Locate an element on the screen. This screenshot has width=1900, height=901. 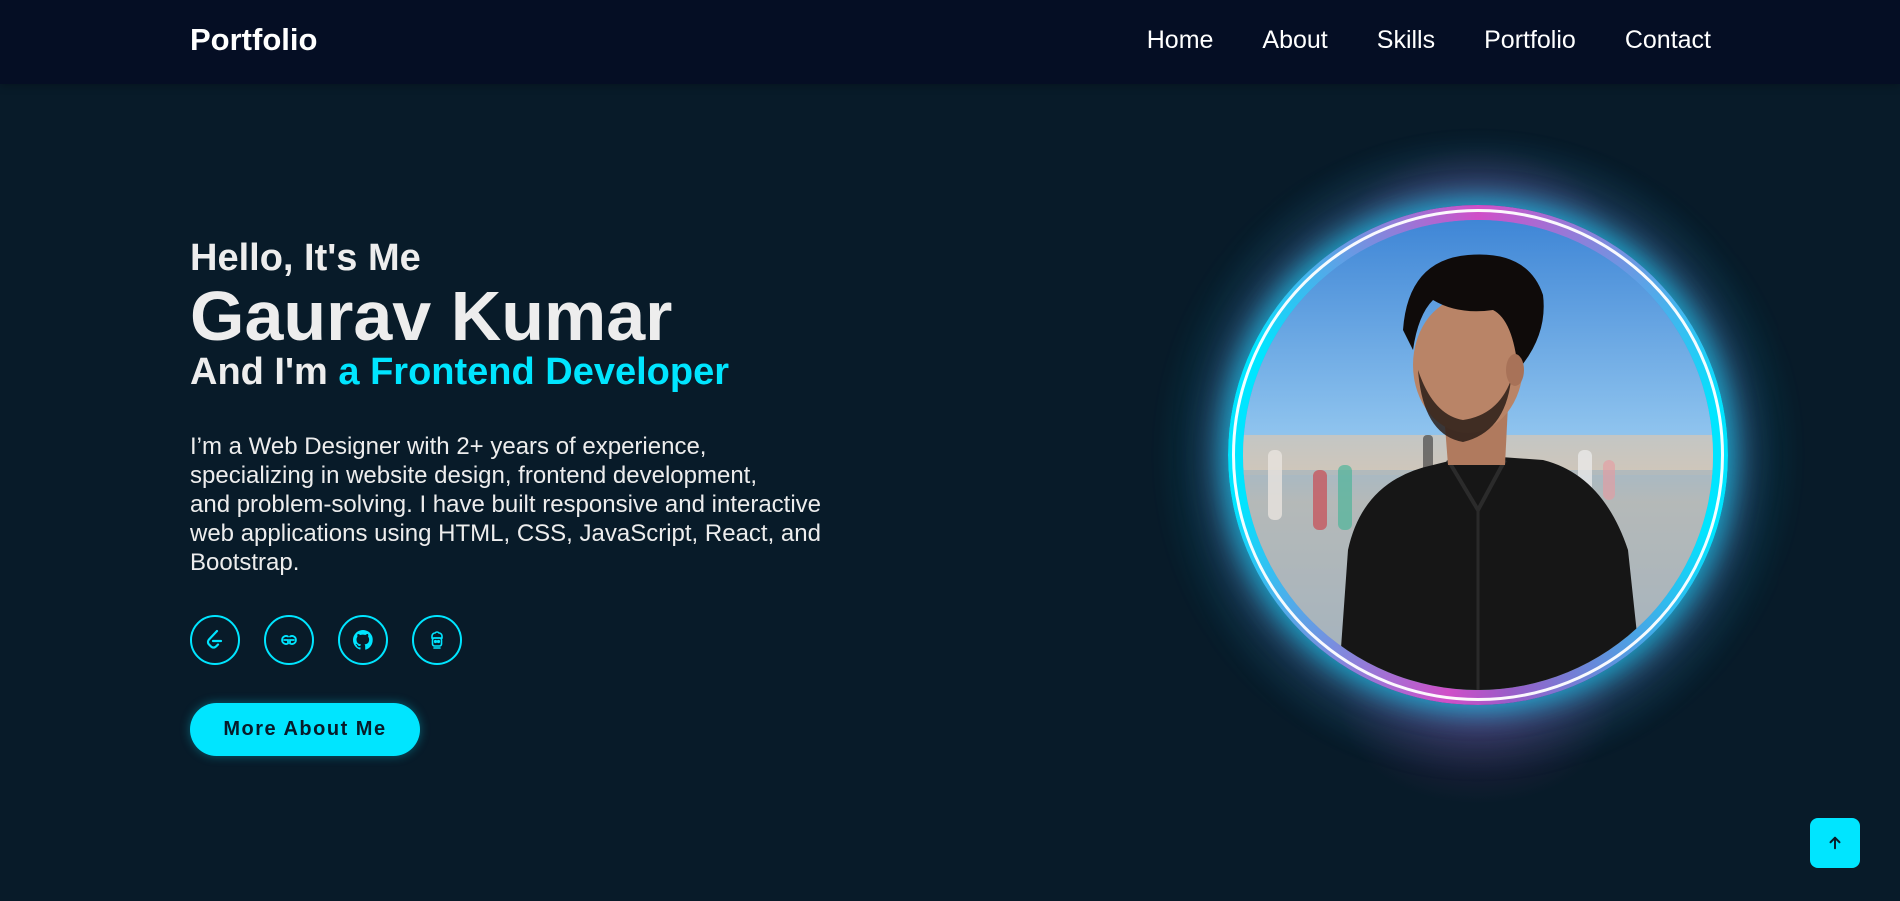
geeksforgeeks-link is located at coordinates (289, 640).